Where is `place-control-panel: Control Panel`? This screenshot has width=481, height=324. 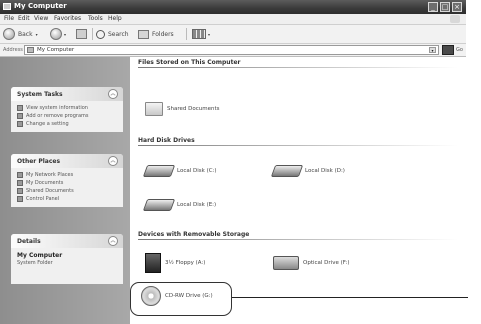
place-control-panel: Control Panel is located at coordinates (70, 199).